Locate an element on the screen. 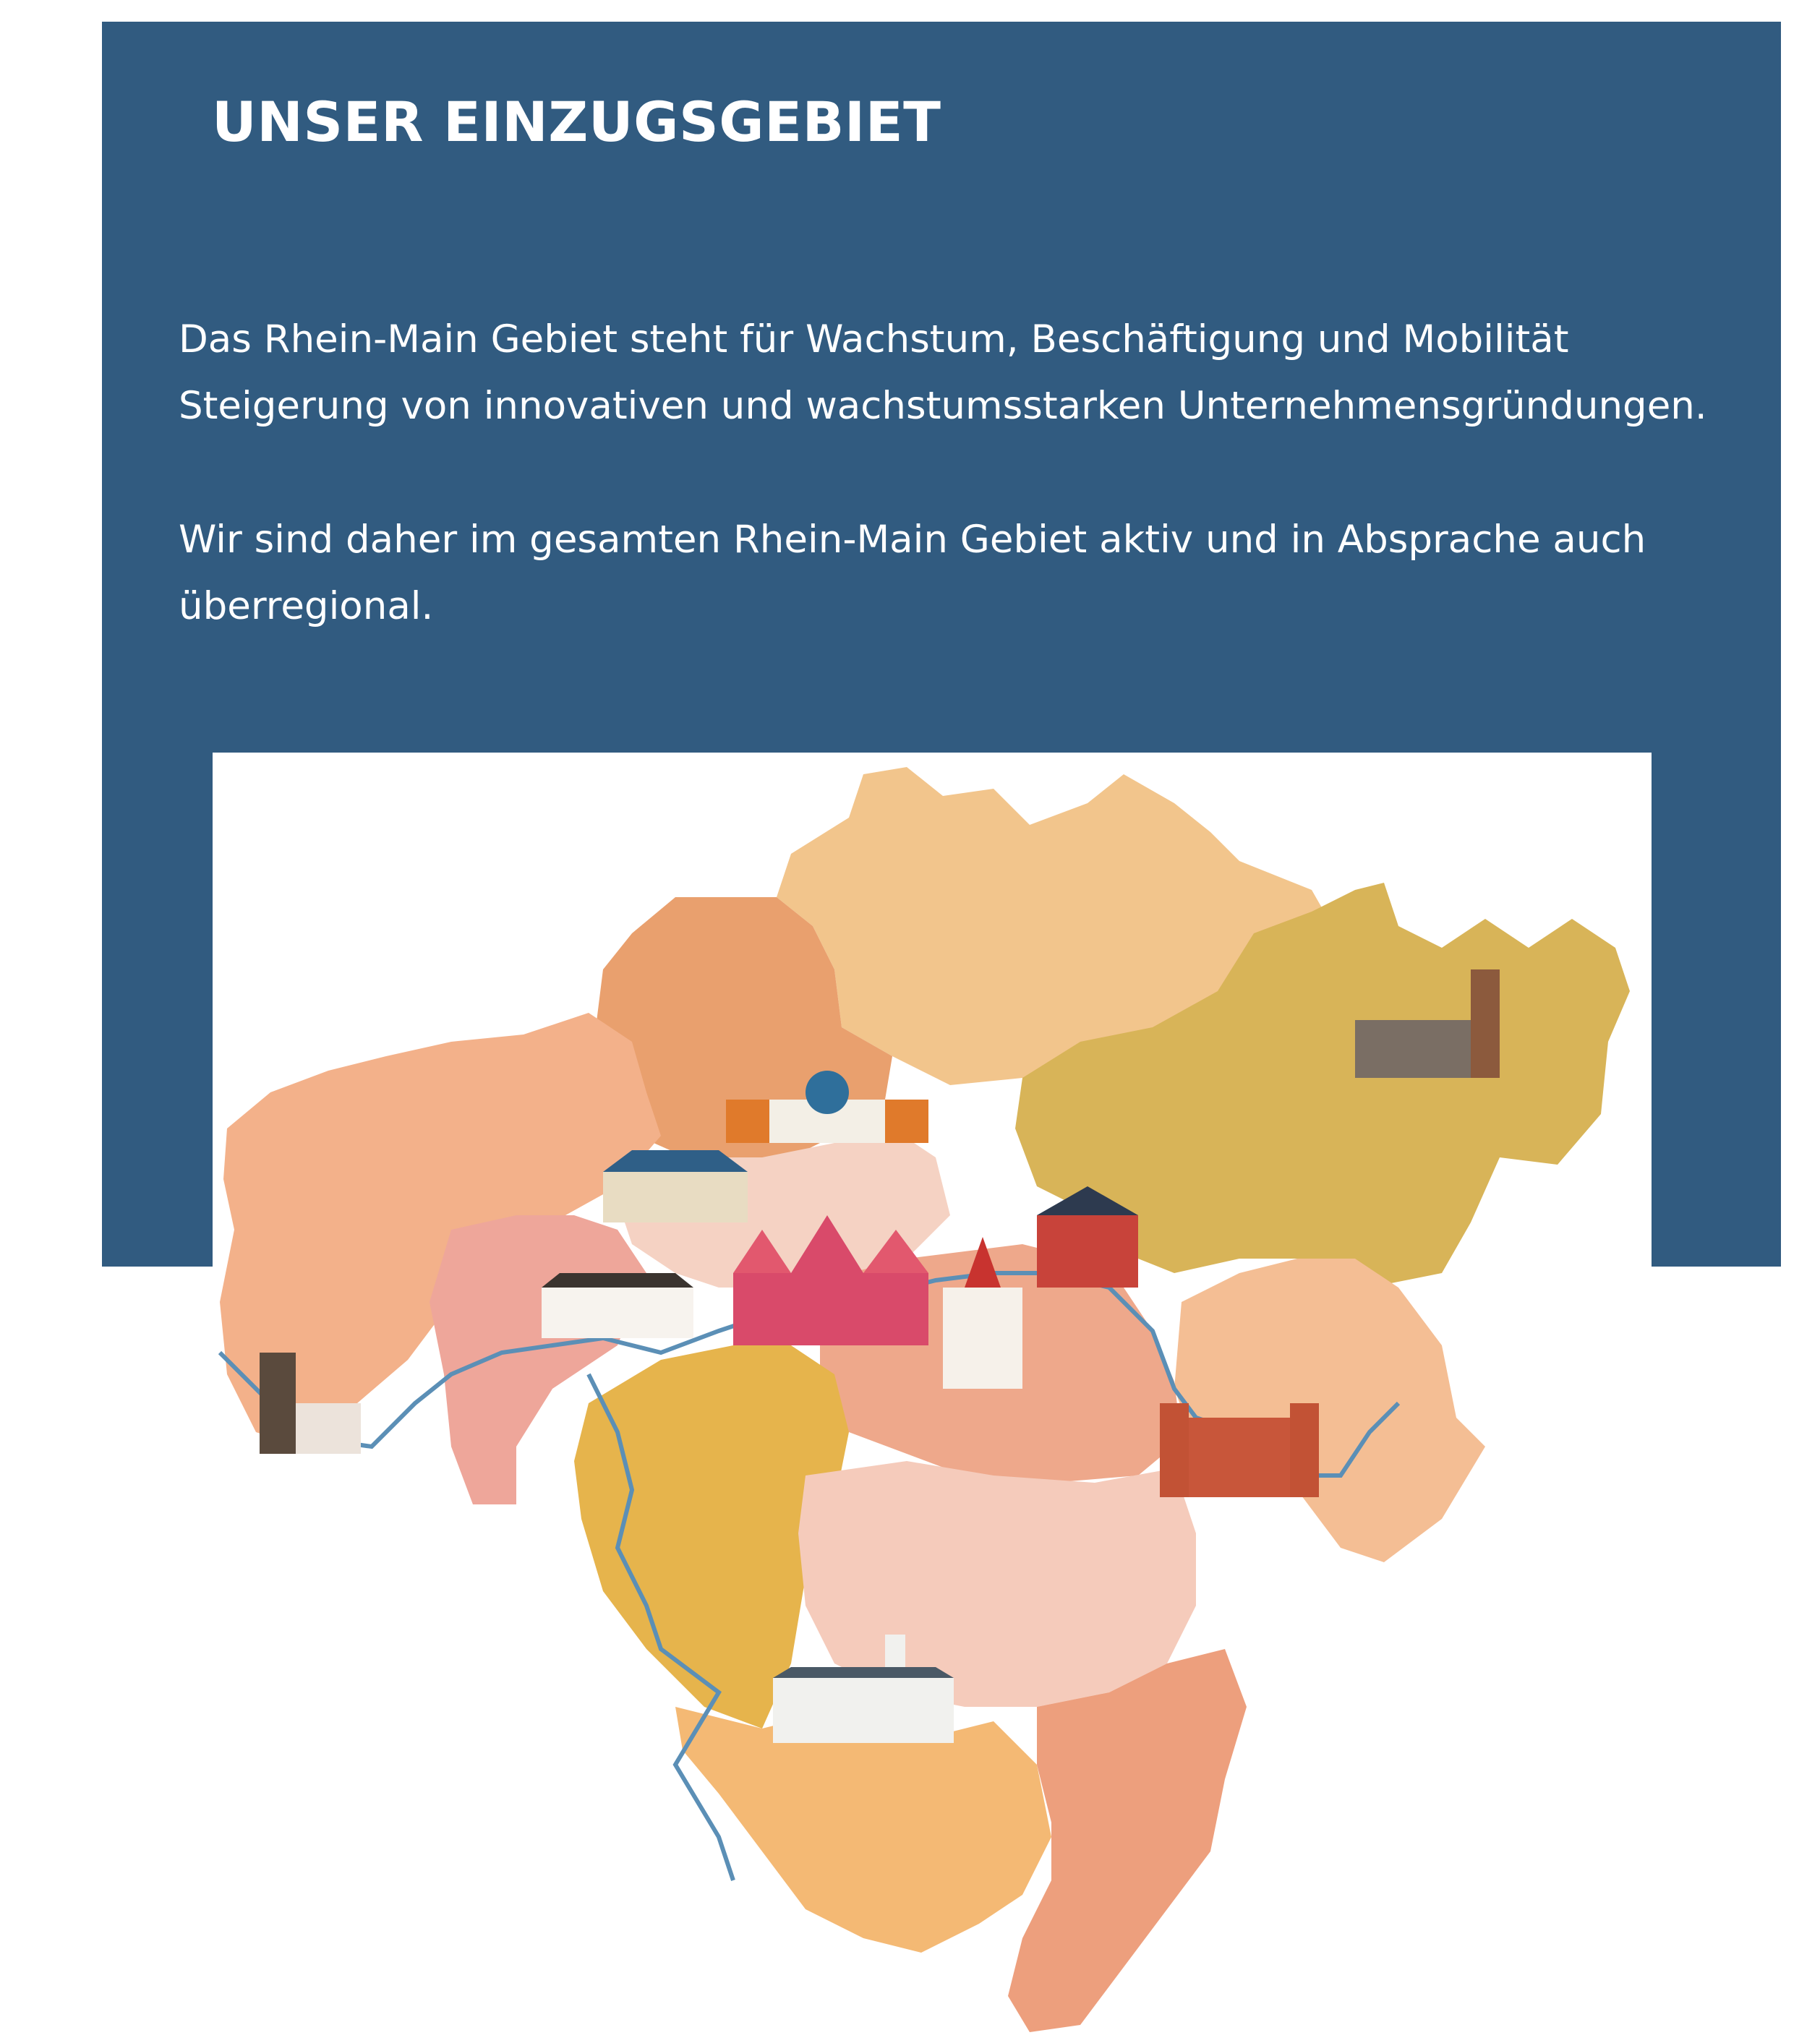 The width and height of the screenshot is (1820, 2043). section-title: UNSER EINZUGSGEBIET is located at coordinates (576, 122).